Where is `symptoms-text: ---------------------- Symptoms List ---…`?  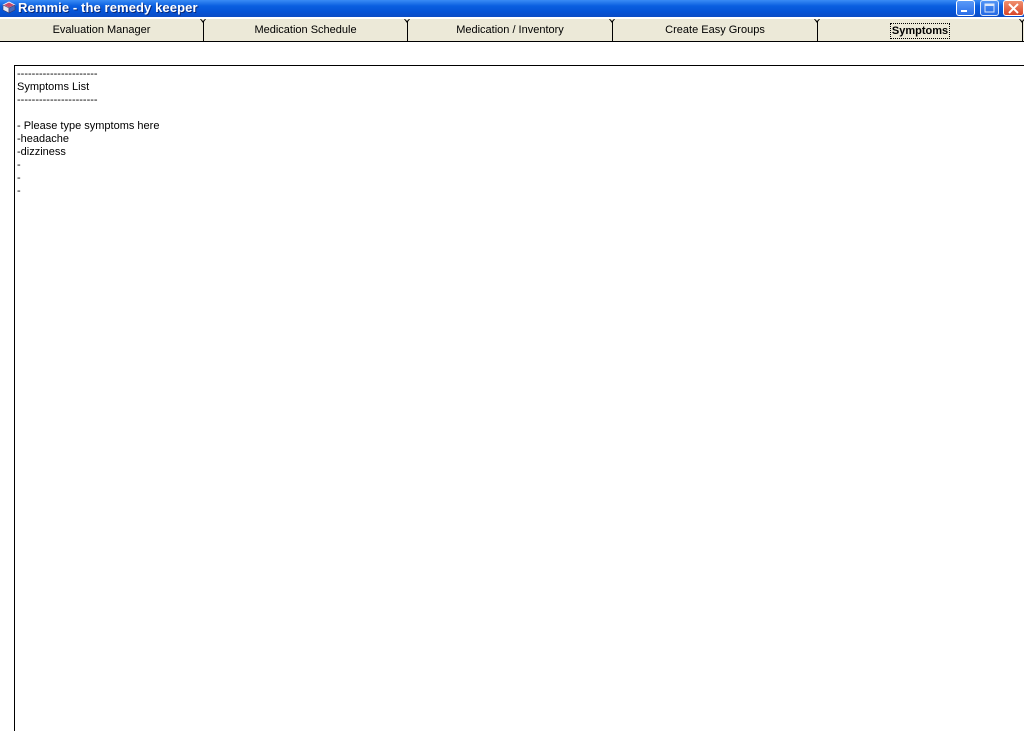
symptoms-text: ---------------------- Symptoms List ---… is located at coordinates (88, 133).